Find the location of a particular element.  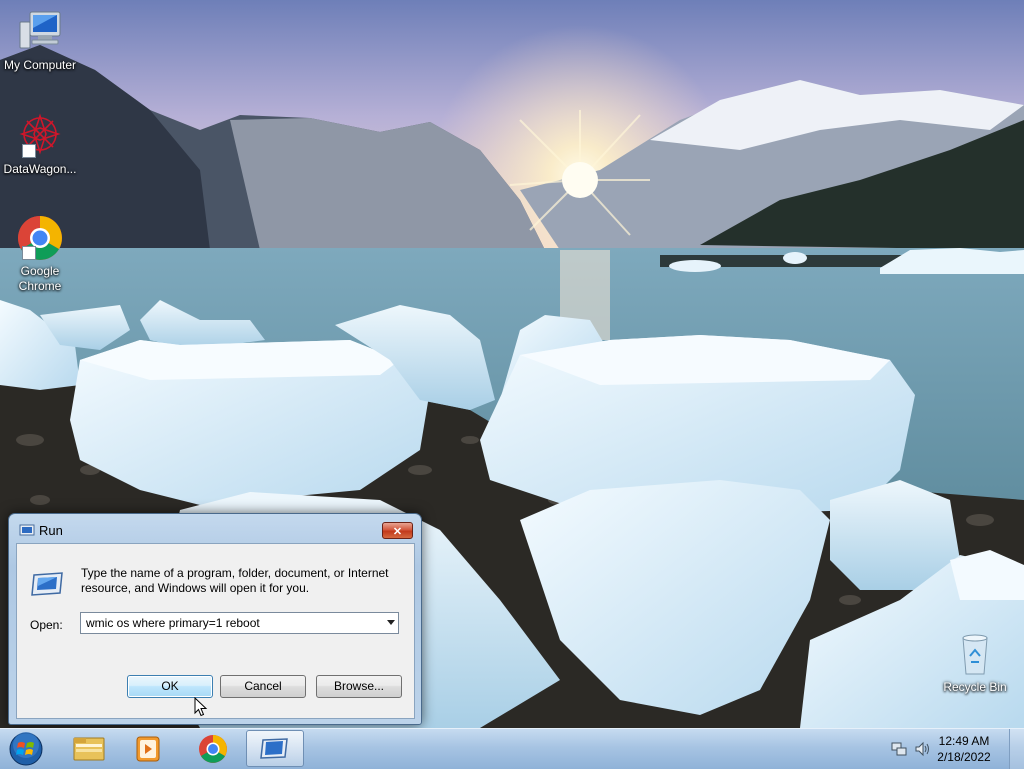

chevron-down-icon is located at coordinates (391, 622).